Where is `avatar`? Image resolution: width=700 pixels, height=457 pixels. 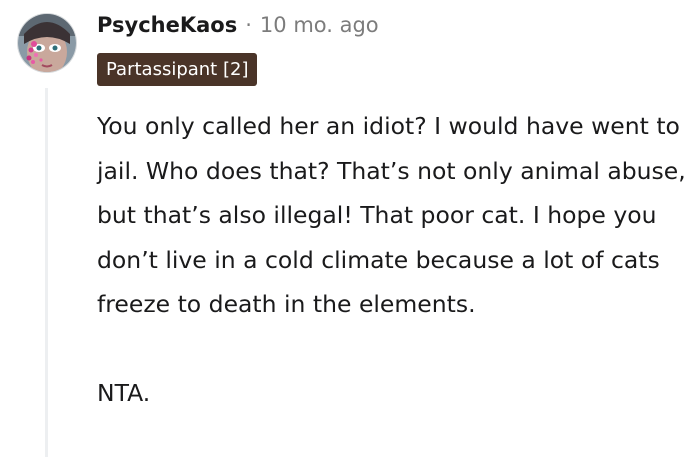 avatar is located at coordinates (47, 43).